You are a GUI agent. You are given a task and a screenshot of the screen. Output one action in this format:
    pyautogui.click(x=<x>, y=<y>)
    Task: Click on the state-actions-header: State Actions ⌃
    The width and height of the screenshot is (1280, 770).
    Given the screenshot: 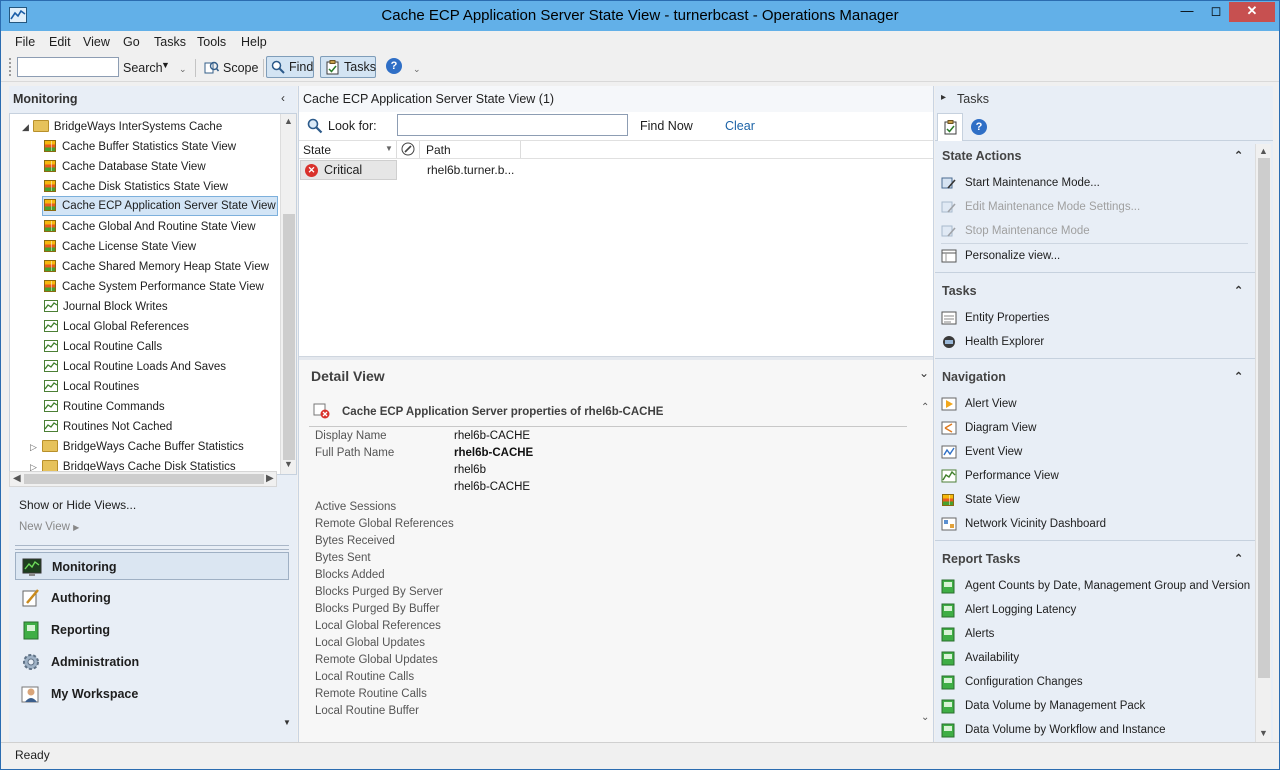 What is the action you would take?
    pyautogui.click(x=1097, y=156)
    